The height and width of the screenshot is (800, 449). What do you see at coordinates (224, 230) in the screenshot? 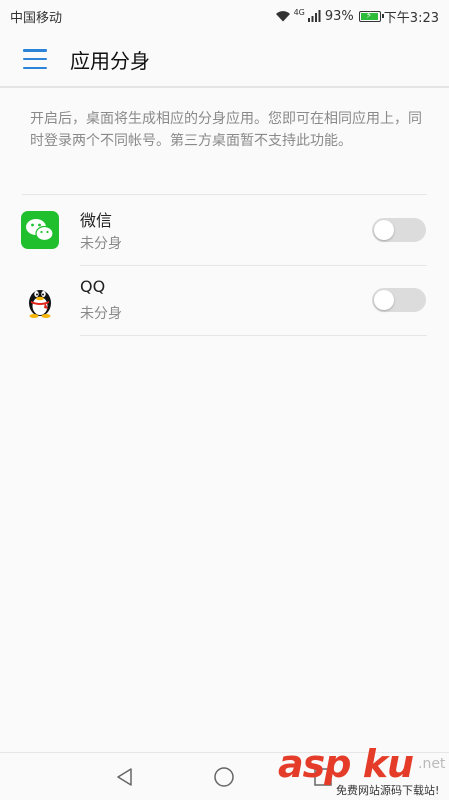
I see `app-row-wechat: 微信 未分身` at bounding box center [224, 230].